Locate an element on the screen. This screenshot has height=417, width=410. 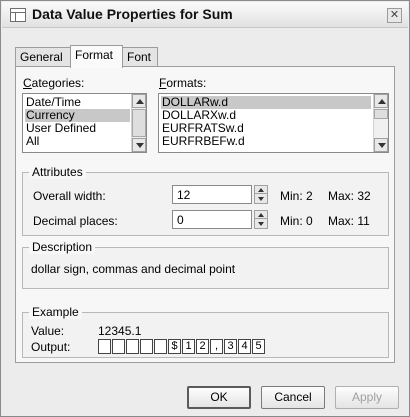
category-item: All is located at coordinates (77, 141).